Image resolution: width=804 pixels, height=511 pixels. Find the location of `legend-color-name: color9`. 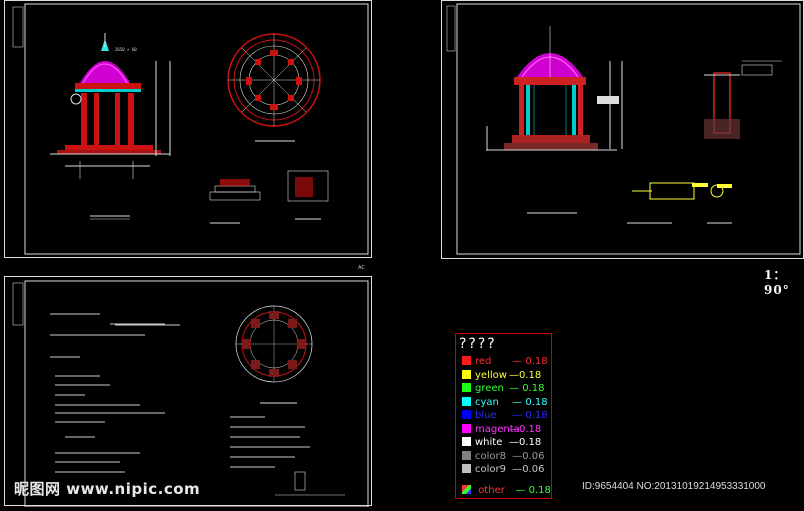

legend-color-name: color9 is located at coordinates (490, 469).